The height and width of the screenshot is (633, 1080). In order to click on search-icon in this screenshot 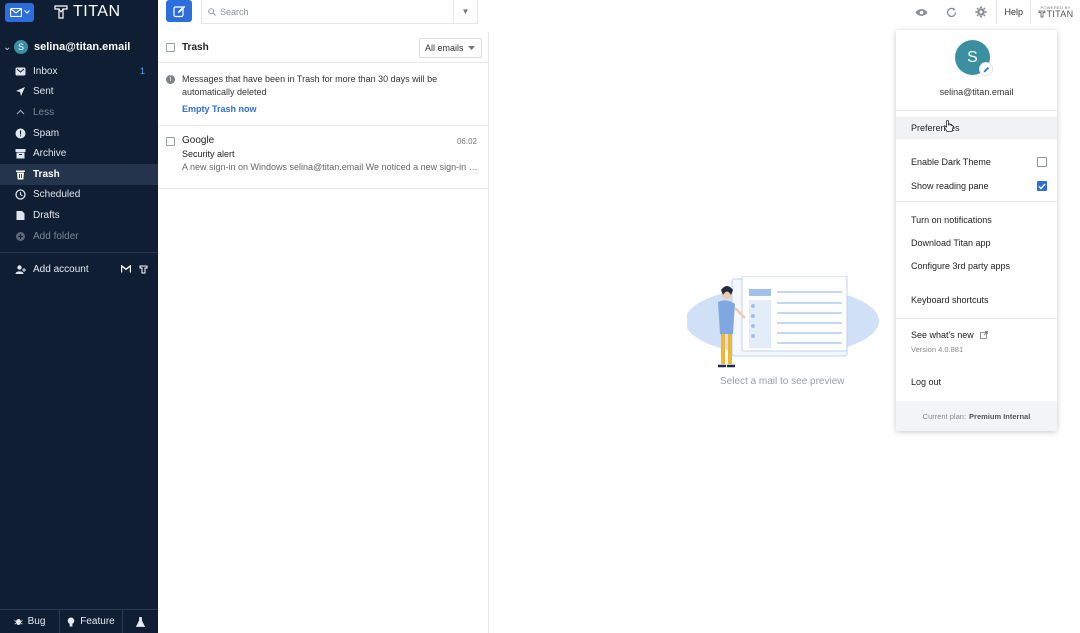, I will do `click(212, 11)`.